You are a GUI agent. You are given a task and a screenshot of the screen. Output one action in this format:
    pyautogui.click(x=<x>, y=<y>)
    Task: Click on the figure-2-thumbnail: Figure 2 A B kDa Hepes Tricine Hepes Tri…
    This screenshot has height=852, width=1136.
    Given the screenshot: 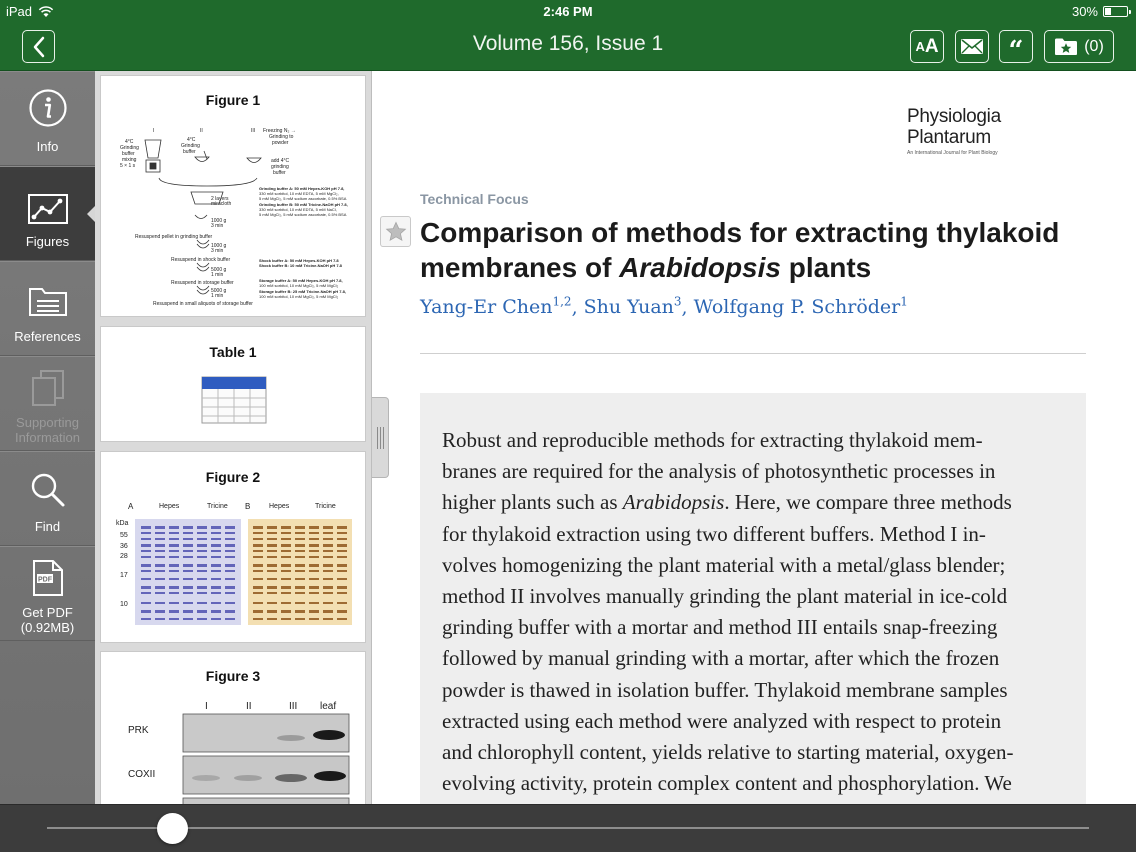 What is the action you would take?
    pyautogui.click(x=233, y=547)
    